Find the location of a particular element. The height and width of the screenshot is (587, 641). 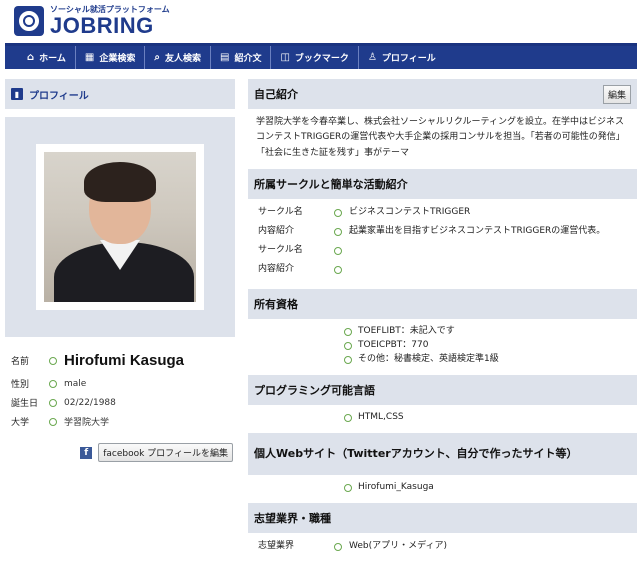

language-text: HTML,CSS is located at coordinates (381, 417).